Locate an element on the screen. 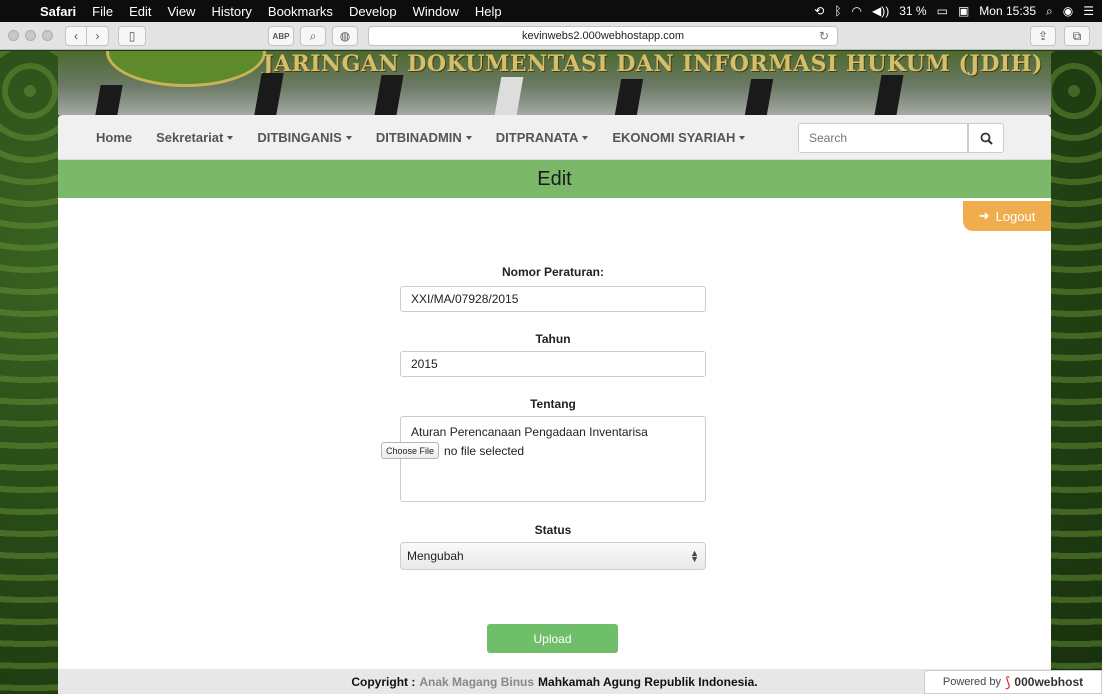 The width and height of the screenshot is (1102, 694). file-status-text: no file selected is located at coordinates (484, 450).